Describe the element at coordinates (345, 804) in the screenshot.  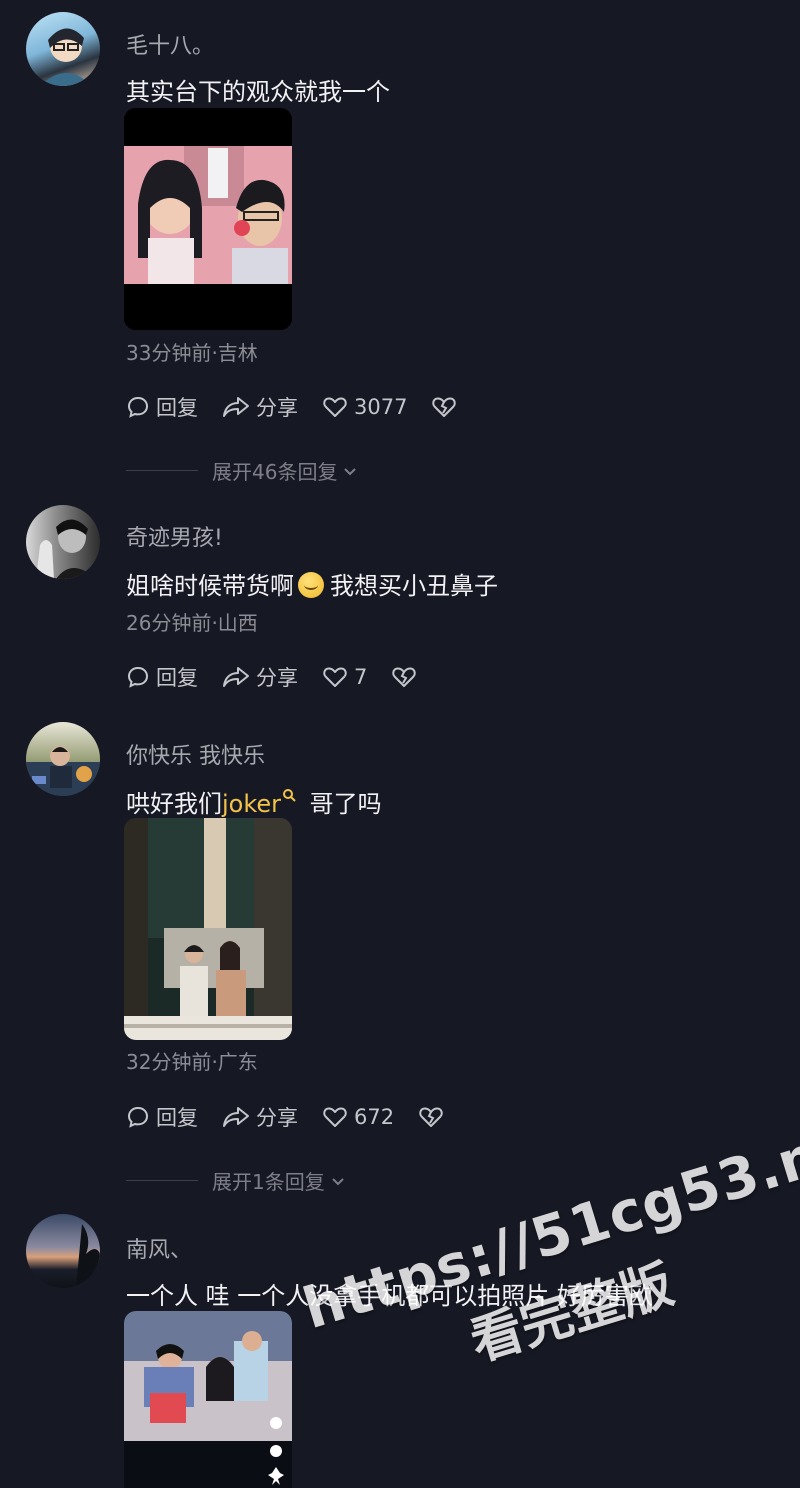
I see `comment-text-part: 哥了吗` at that location.